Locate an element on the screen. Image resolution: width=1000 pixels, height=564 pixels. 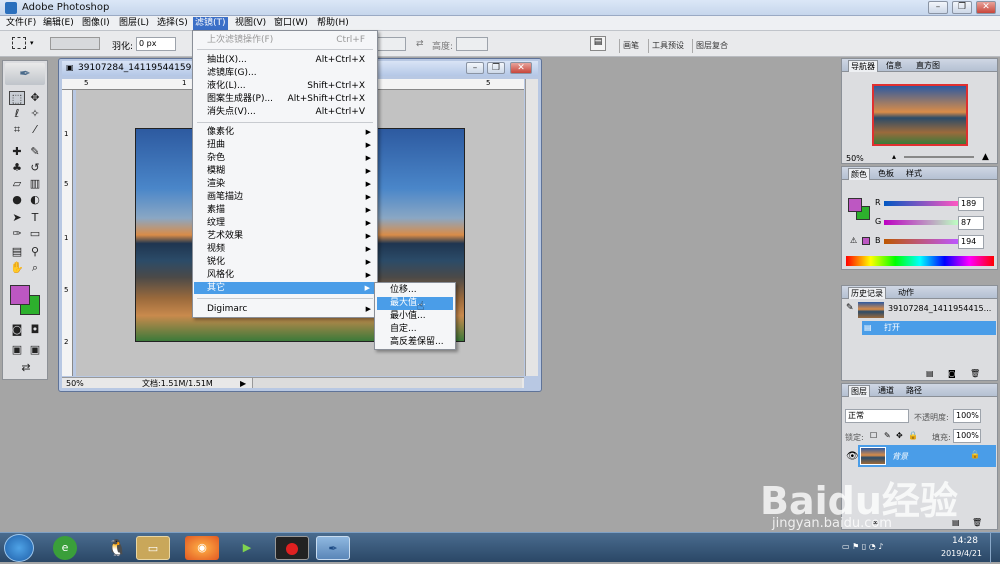
menu-window: 窗口(W) is located at coordinates (291, 23).